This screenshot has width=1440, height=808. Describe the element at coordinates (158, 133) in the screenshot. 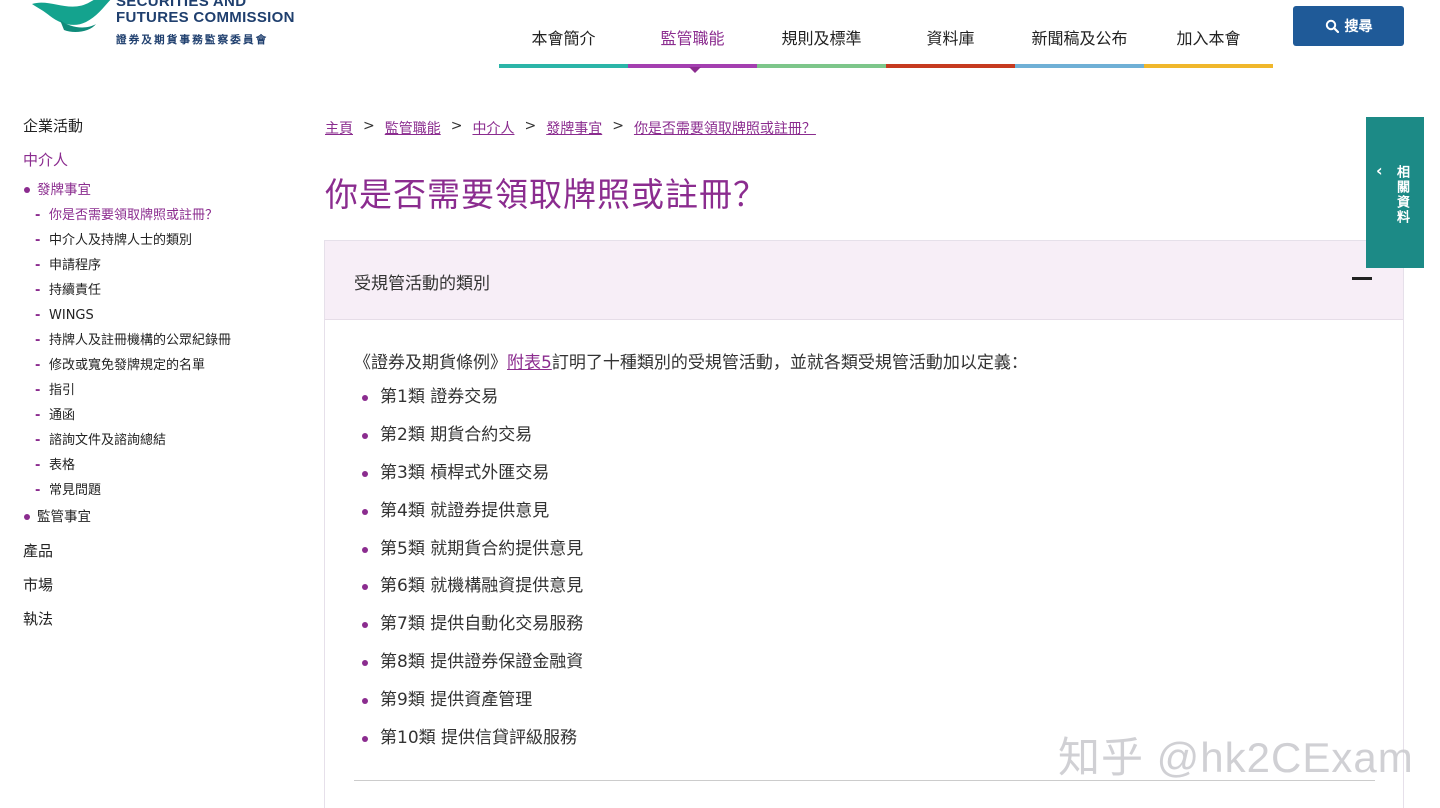

I see `sidebar-item-corporate-activities: 企業活動` at that location.